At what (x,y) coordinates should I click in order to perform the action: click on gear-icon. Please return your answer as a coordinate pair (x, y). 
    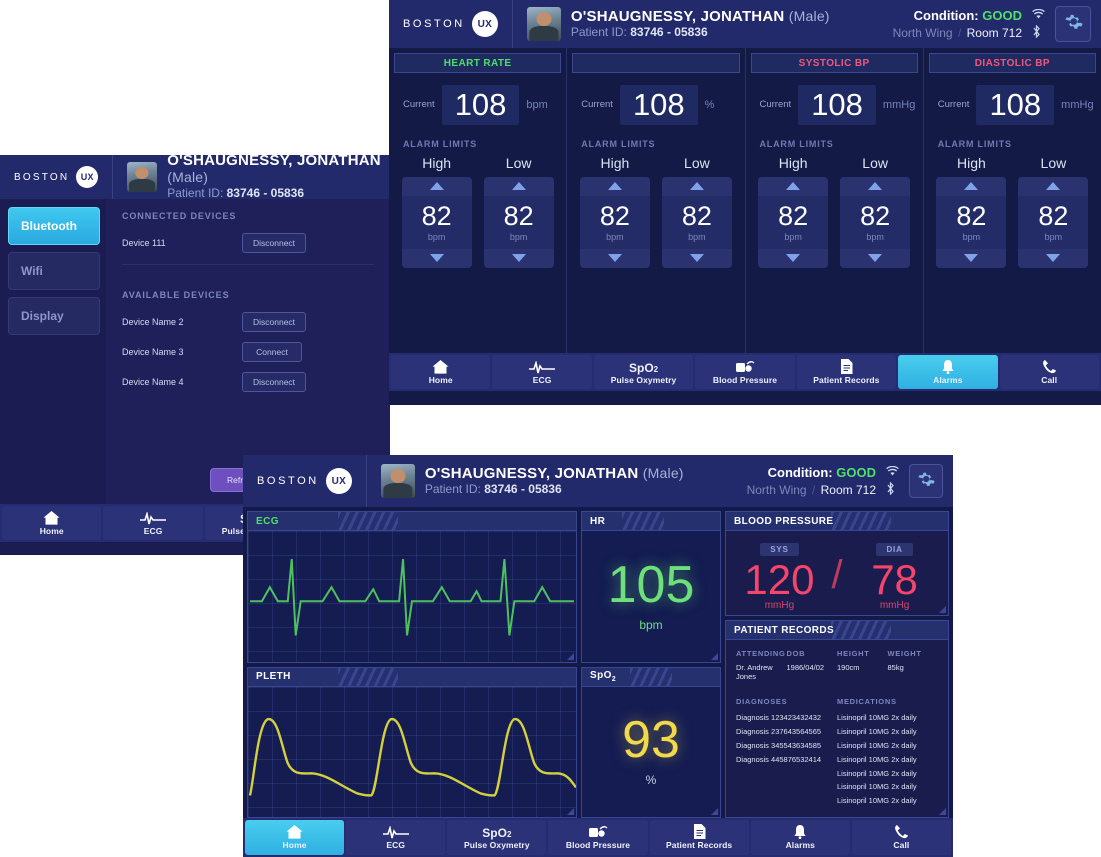
    Looking at the image, I should click on (1073, 24).